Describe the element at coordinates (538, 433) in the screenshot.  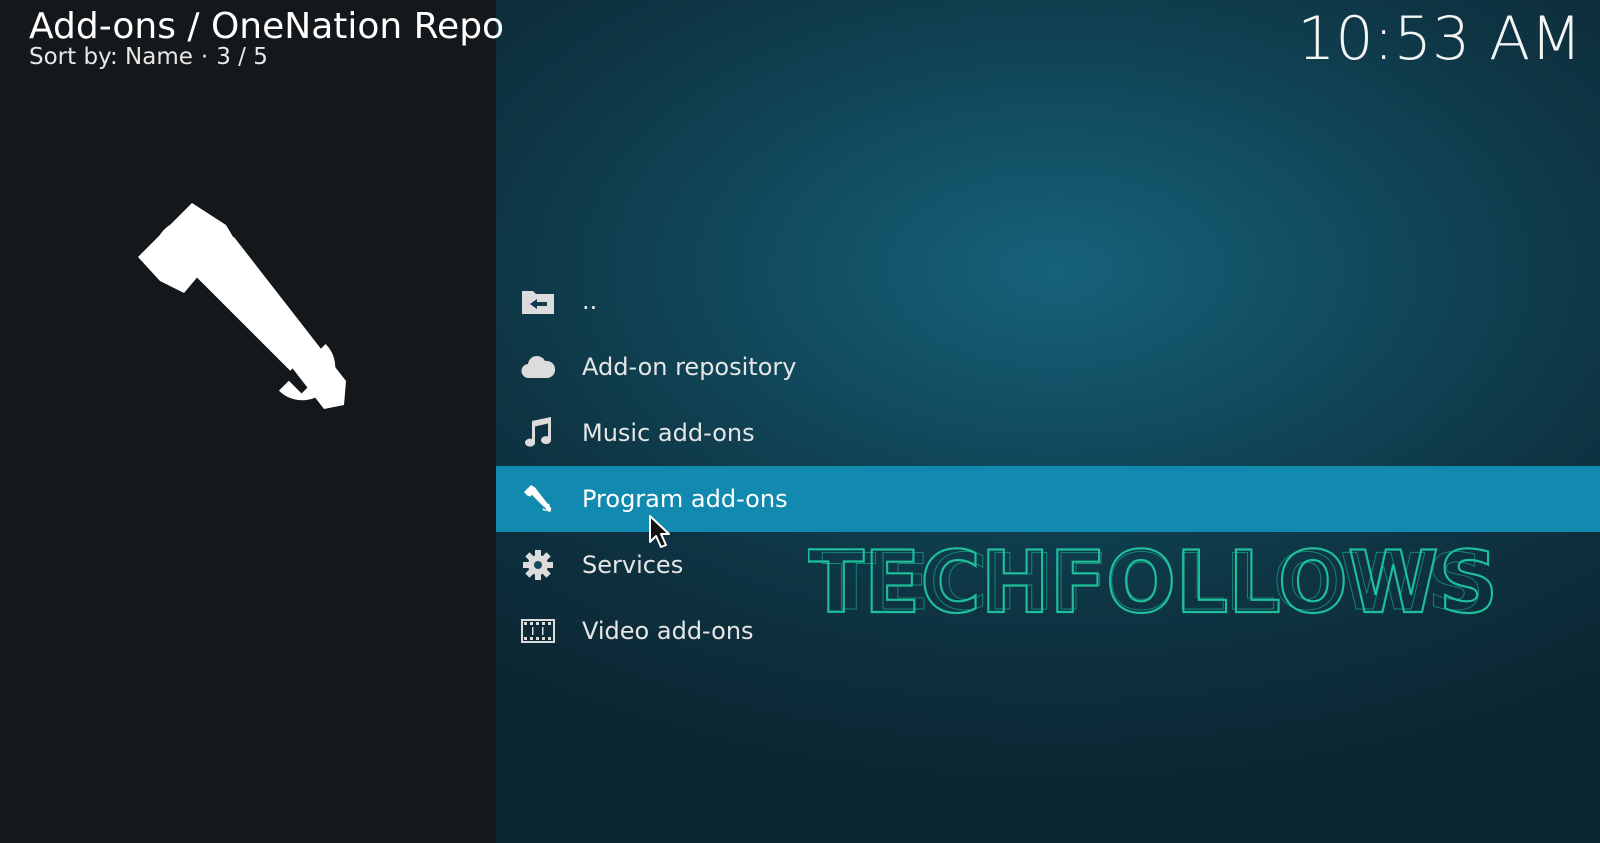
I see `music-note-icon` at that location.